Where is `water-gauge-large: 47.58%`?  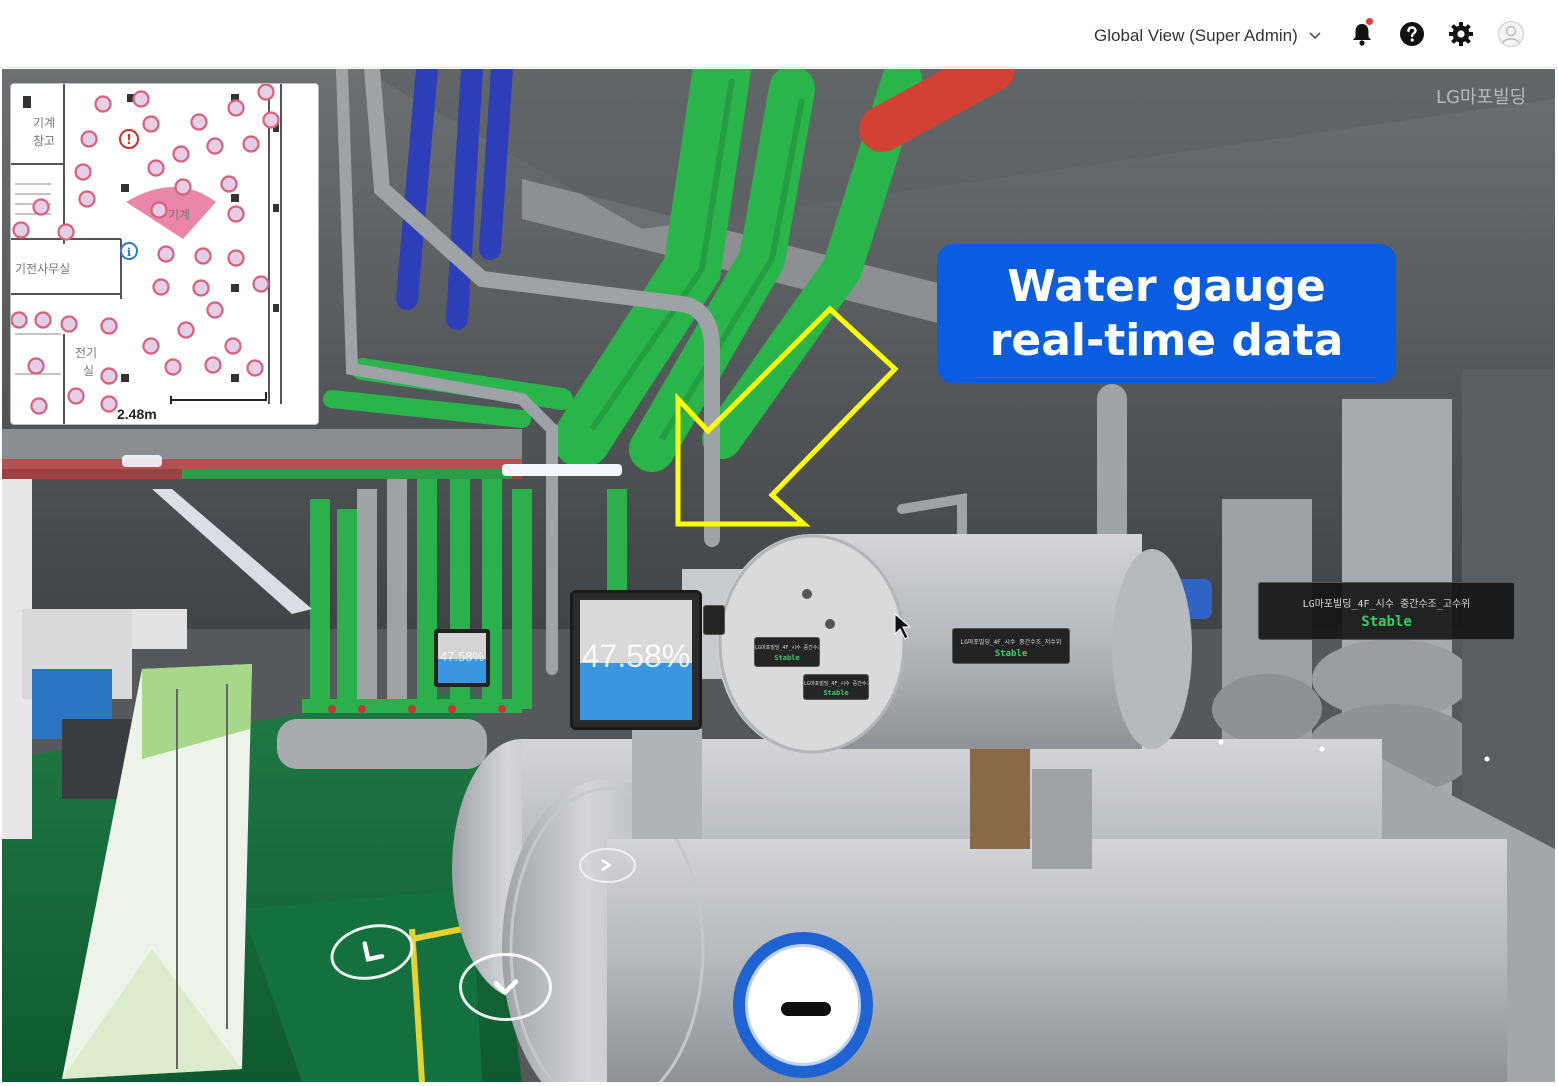 water-gauge-large: 47.58% is located at coordinates (636, 660).